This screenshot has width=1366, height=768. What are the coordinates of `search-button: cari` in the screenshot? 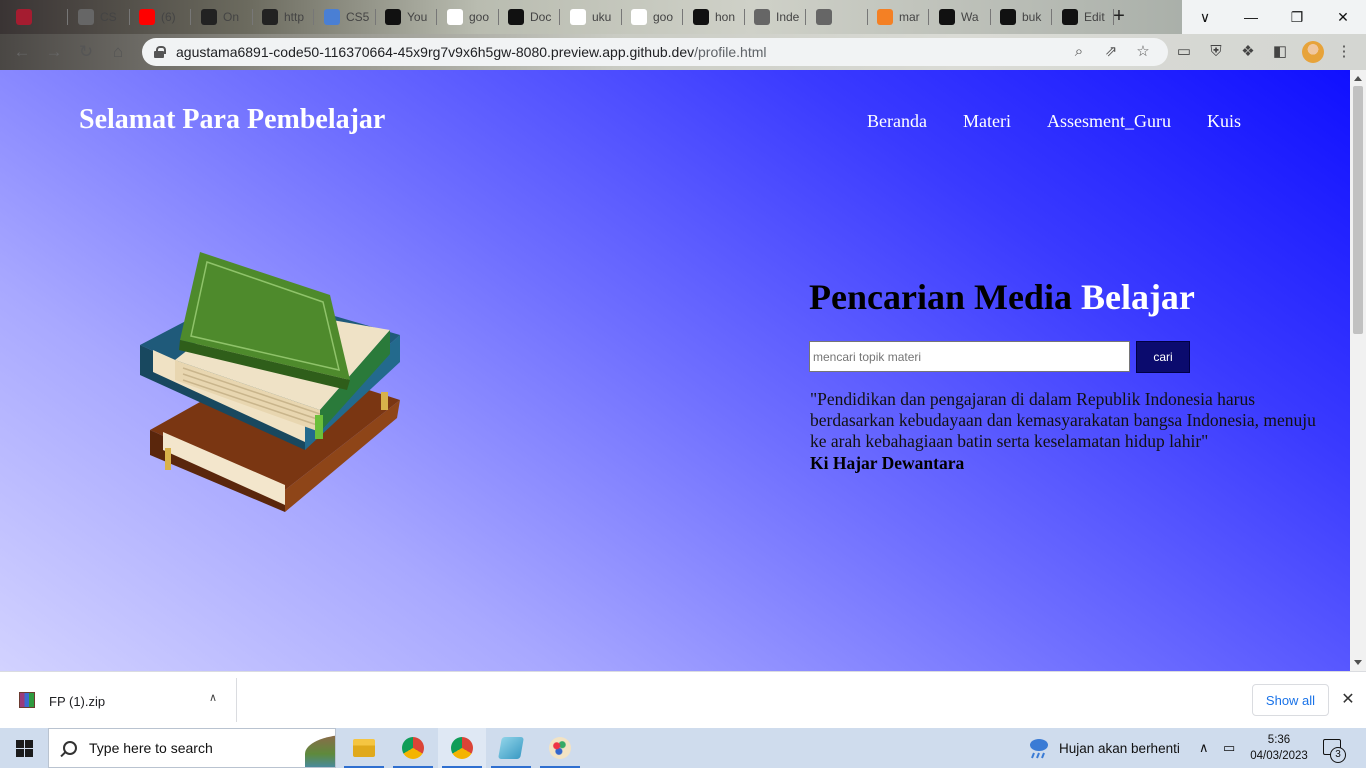 It's located at (1163, 357).